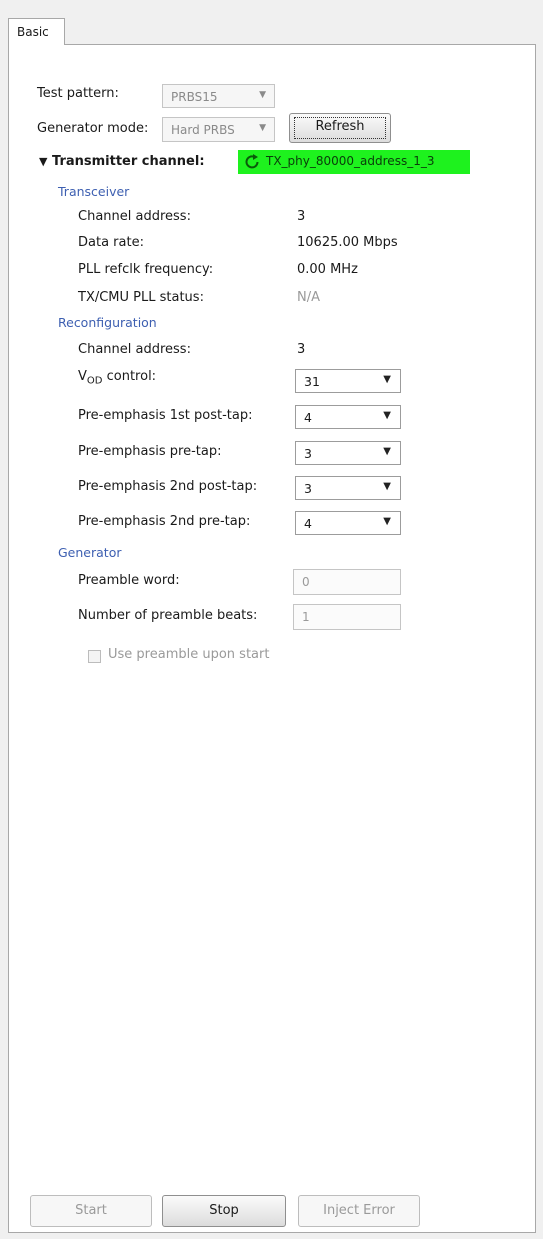  What do you see at coordinates (359, 1211) in the screenshot?
I see `inject-error-button: Inject Error` at bounding box center [359, 1211].